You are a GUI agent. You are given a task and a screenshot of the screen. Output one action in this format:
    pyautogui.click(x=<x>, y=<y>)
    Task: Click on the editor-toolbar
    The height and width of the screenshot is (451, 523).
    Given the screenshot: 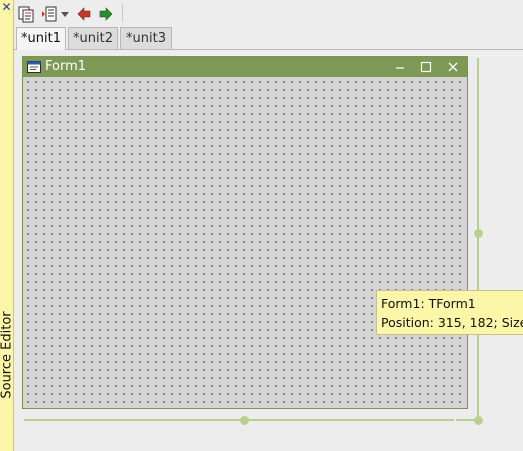 What is the action you would take?
    pyautogui.click(x=268, y=13)
    